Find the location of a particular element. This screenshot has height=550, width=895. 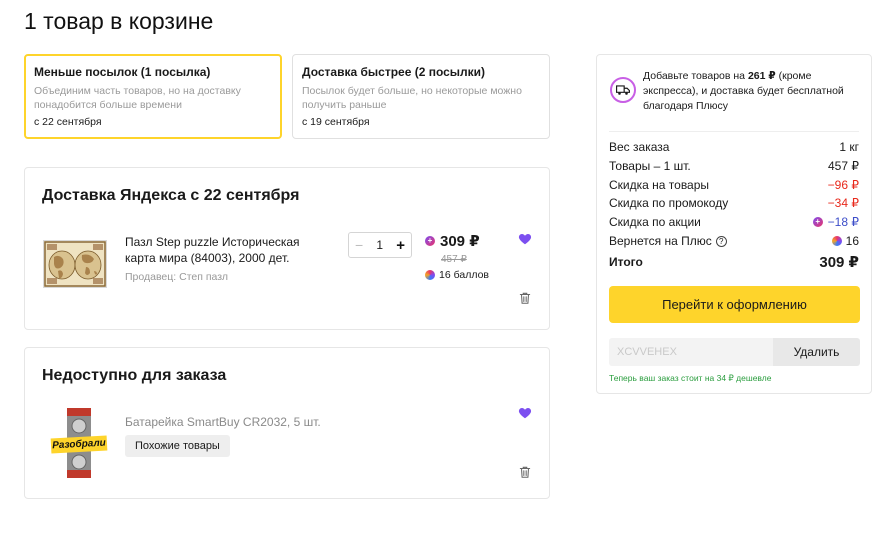

quantity-stepper: − 1 + is located at coordinates (380, 245).